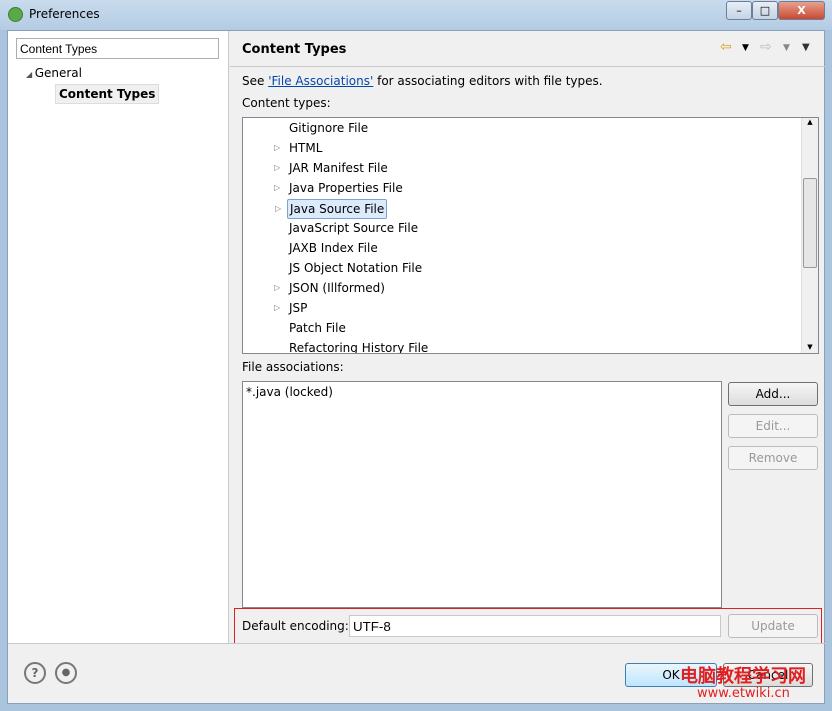 The width and height of the screenshot is (832, 711). I want to click on tree-item-label: Patch File, so click(317, 328).